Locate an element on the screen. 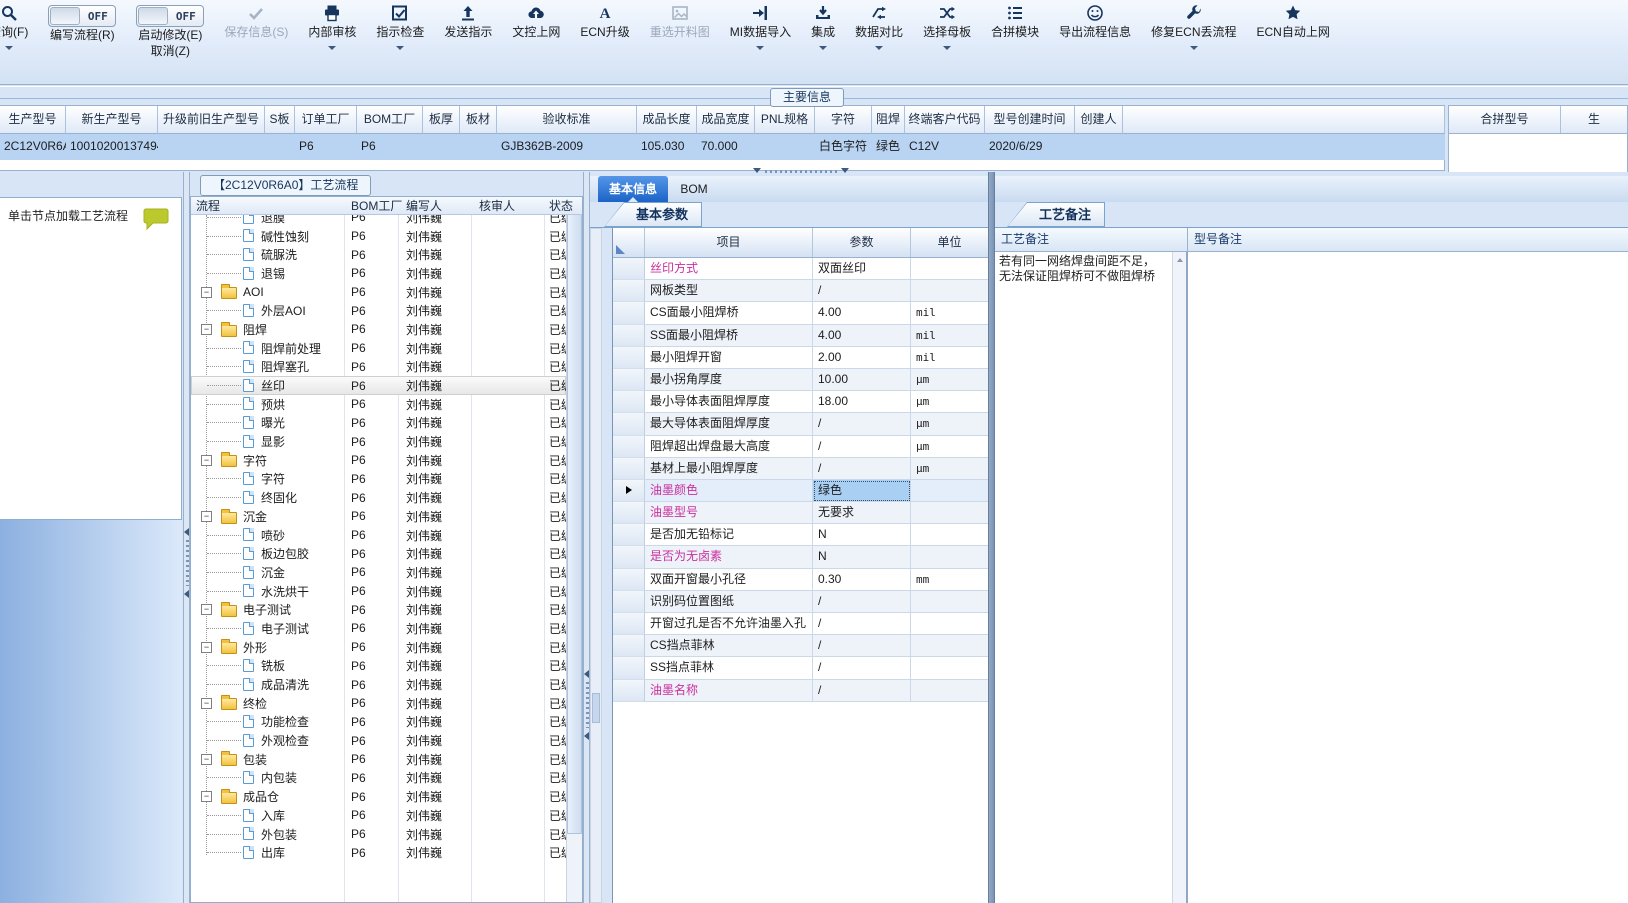  main-column-header: 字符 is located at coordinates (843, 120).